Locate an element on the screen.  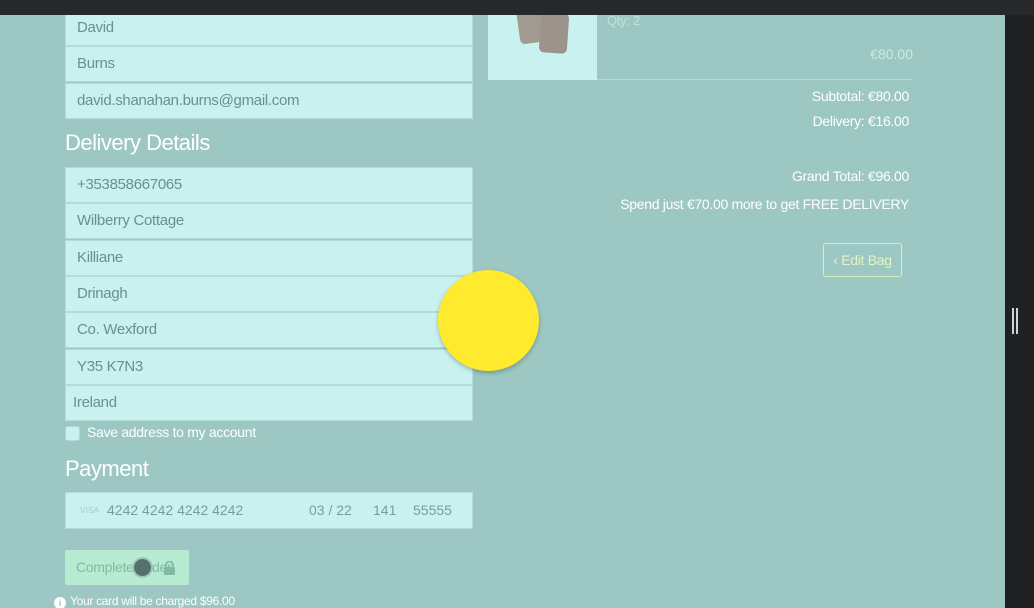
info-icon: i is located at coordinates (60, 602).